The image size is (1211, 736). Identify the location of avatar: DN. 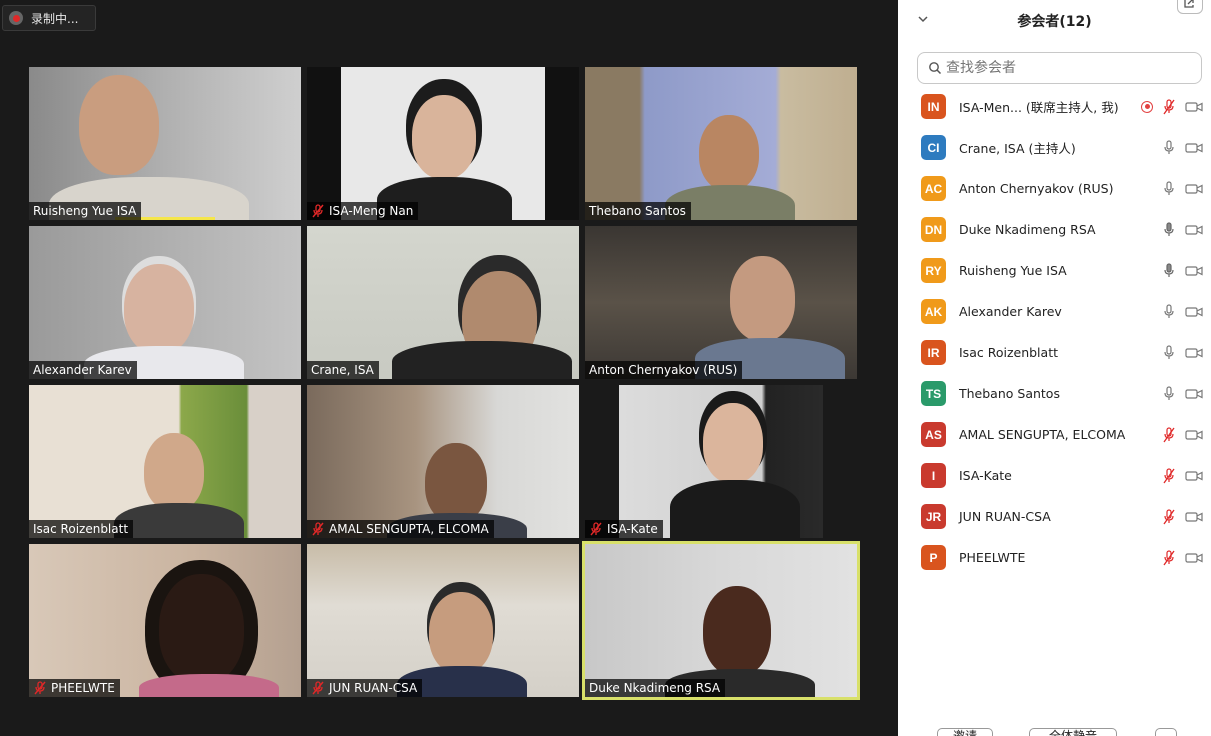
(933, 229).